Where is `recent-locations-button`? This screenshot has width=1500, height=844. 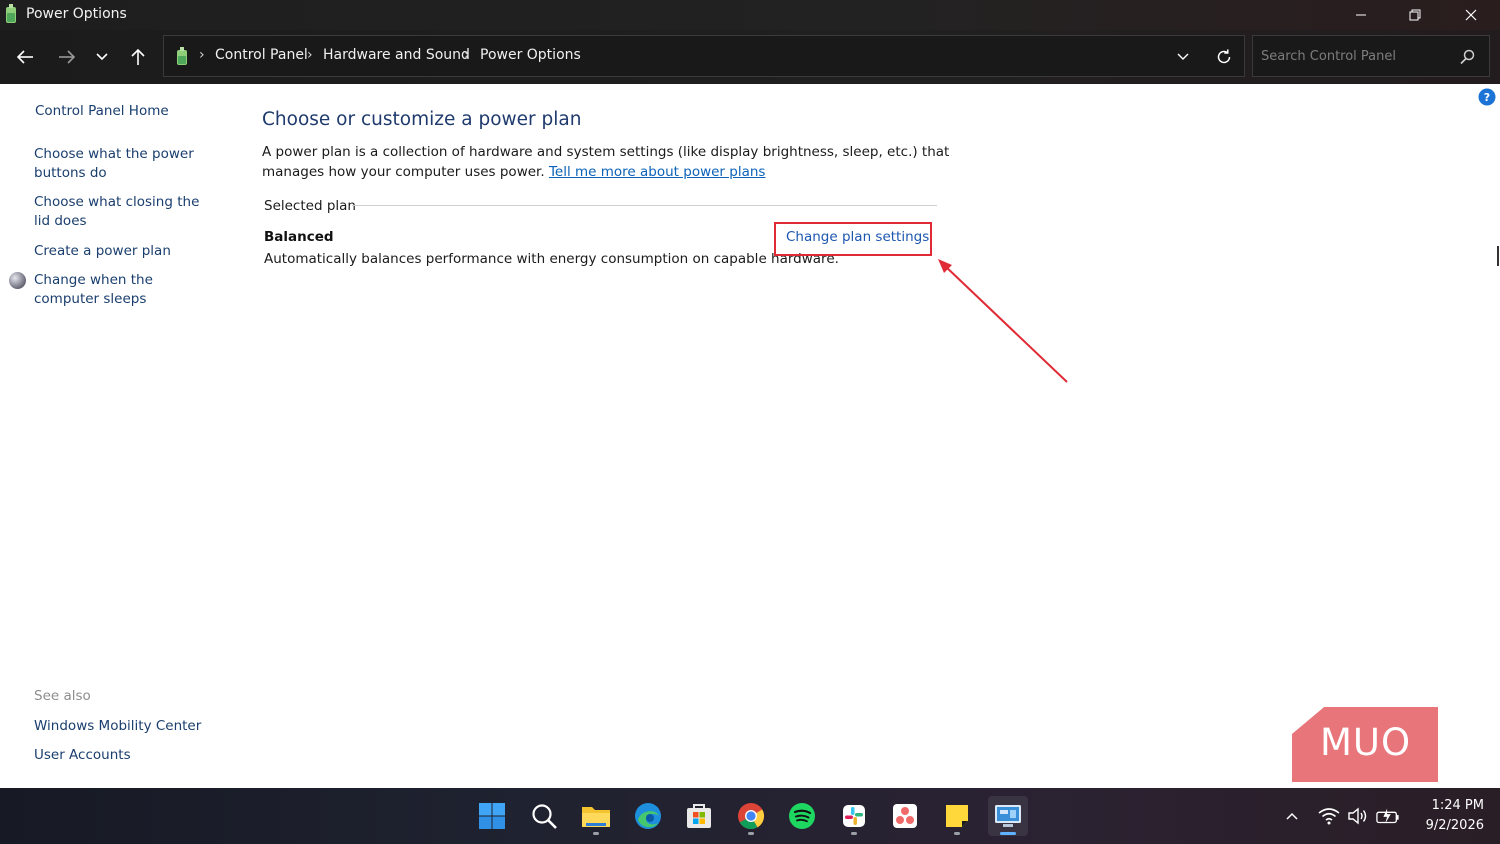
recent-locations-button is located at coordinates (102, 57).